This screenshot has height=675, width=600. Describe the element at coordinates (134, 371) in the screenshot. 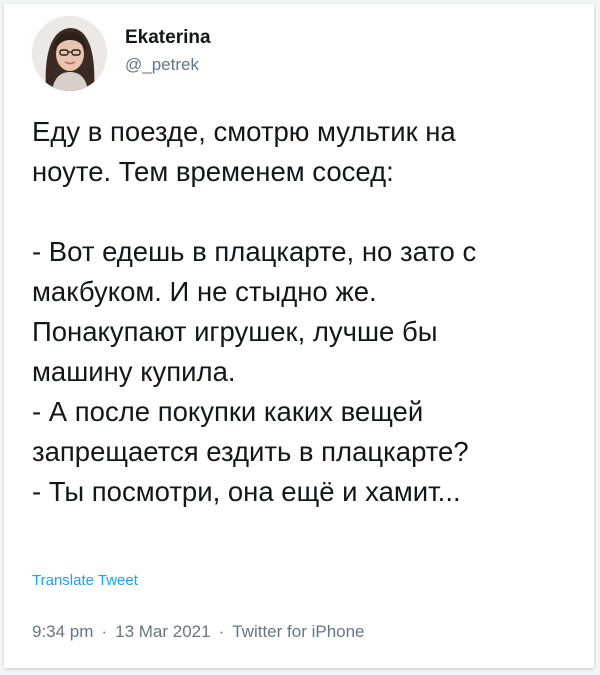

I see `tweet-line: машину купила.` at that location.